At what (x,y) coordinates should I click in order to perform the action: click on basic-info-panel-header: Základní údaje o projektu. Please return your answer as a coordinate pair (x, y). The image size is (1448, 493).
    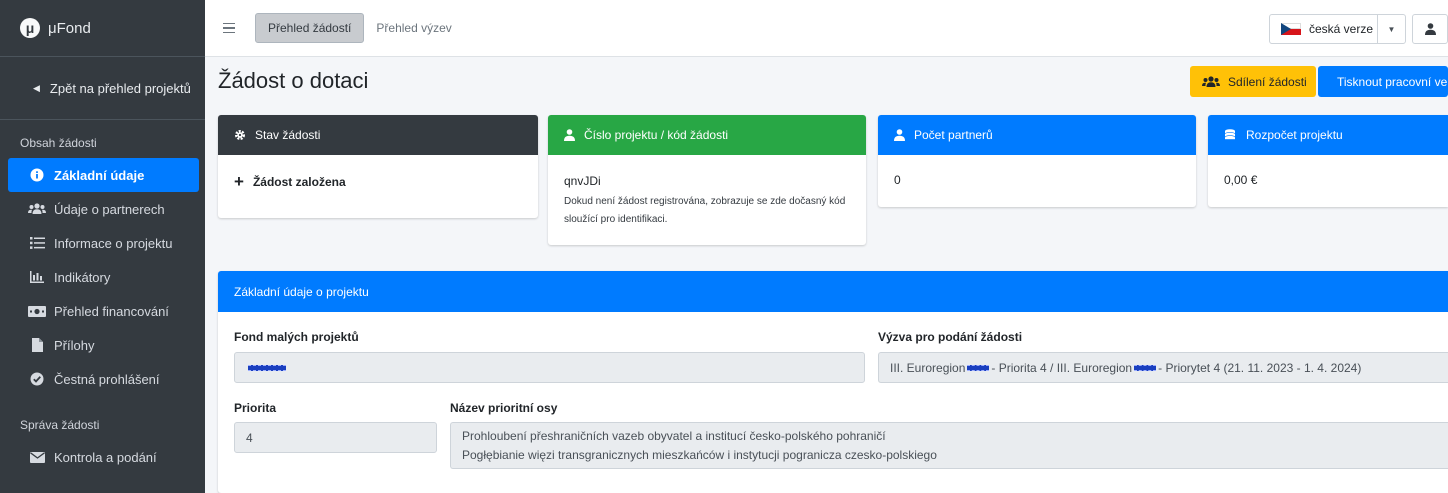
    Looking at the image, I should click on (833, 291).